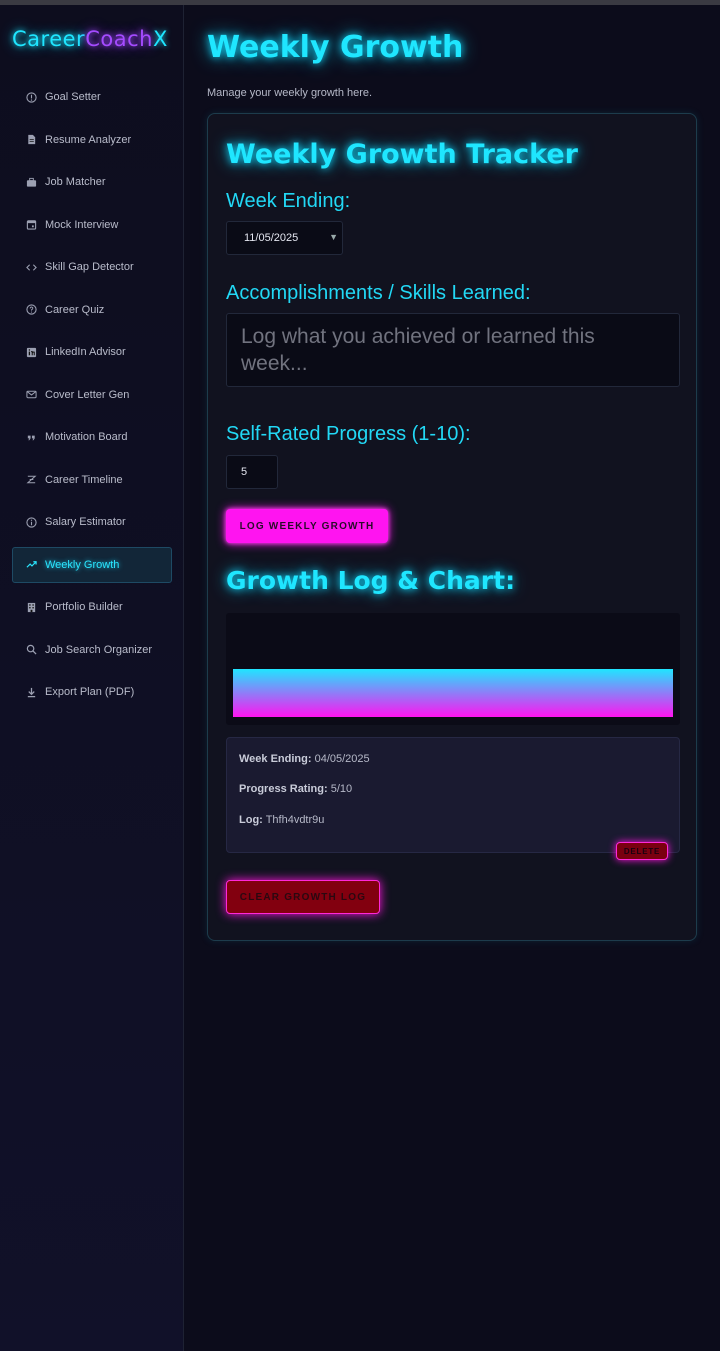  Describe the element at coordinates (307, 526) in the screenshot. I see `log-weekly-growth-button: LOG WEEKLY GROWTH` at that location.